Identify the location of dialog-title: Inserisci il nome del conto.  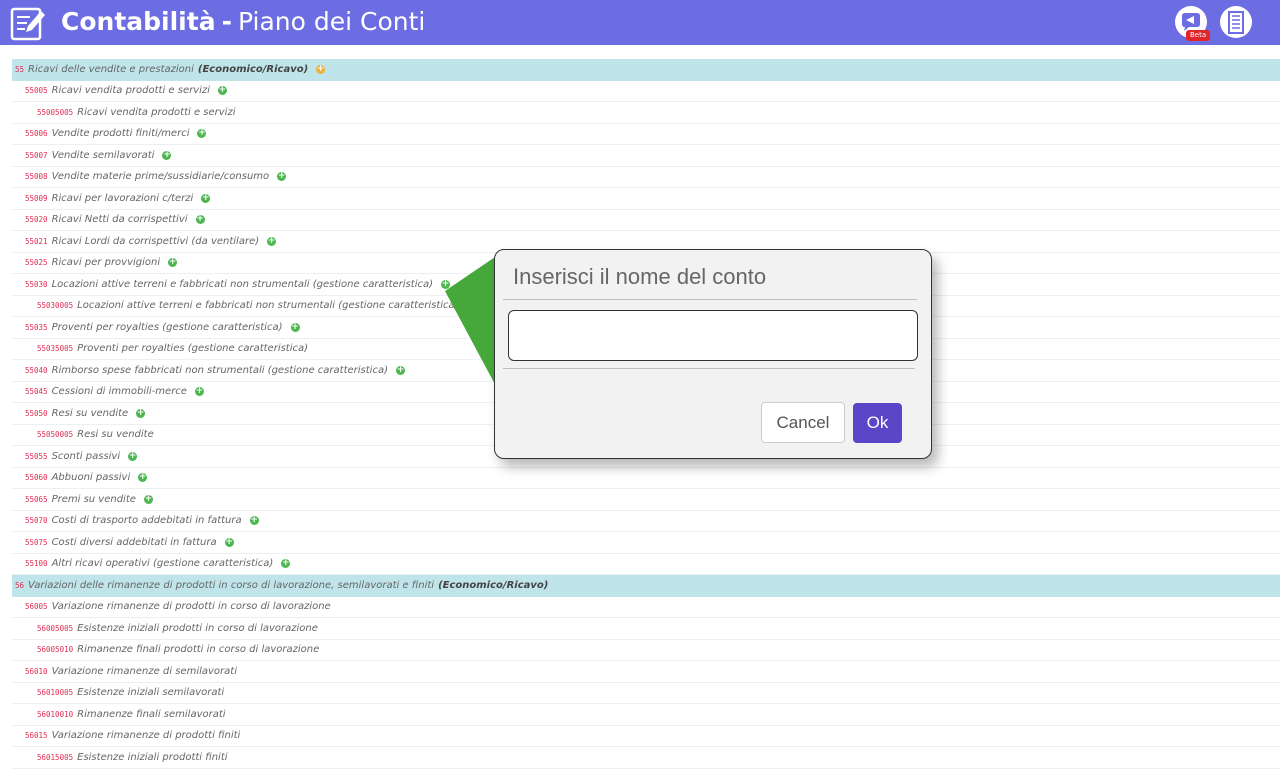
(640, 276).